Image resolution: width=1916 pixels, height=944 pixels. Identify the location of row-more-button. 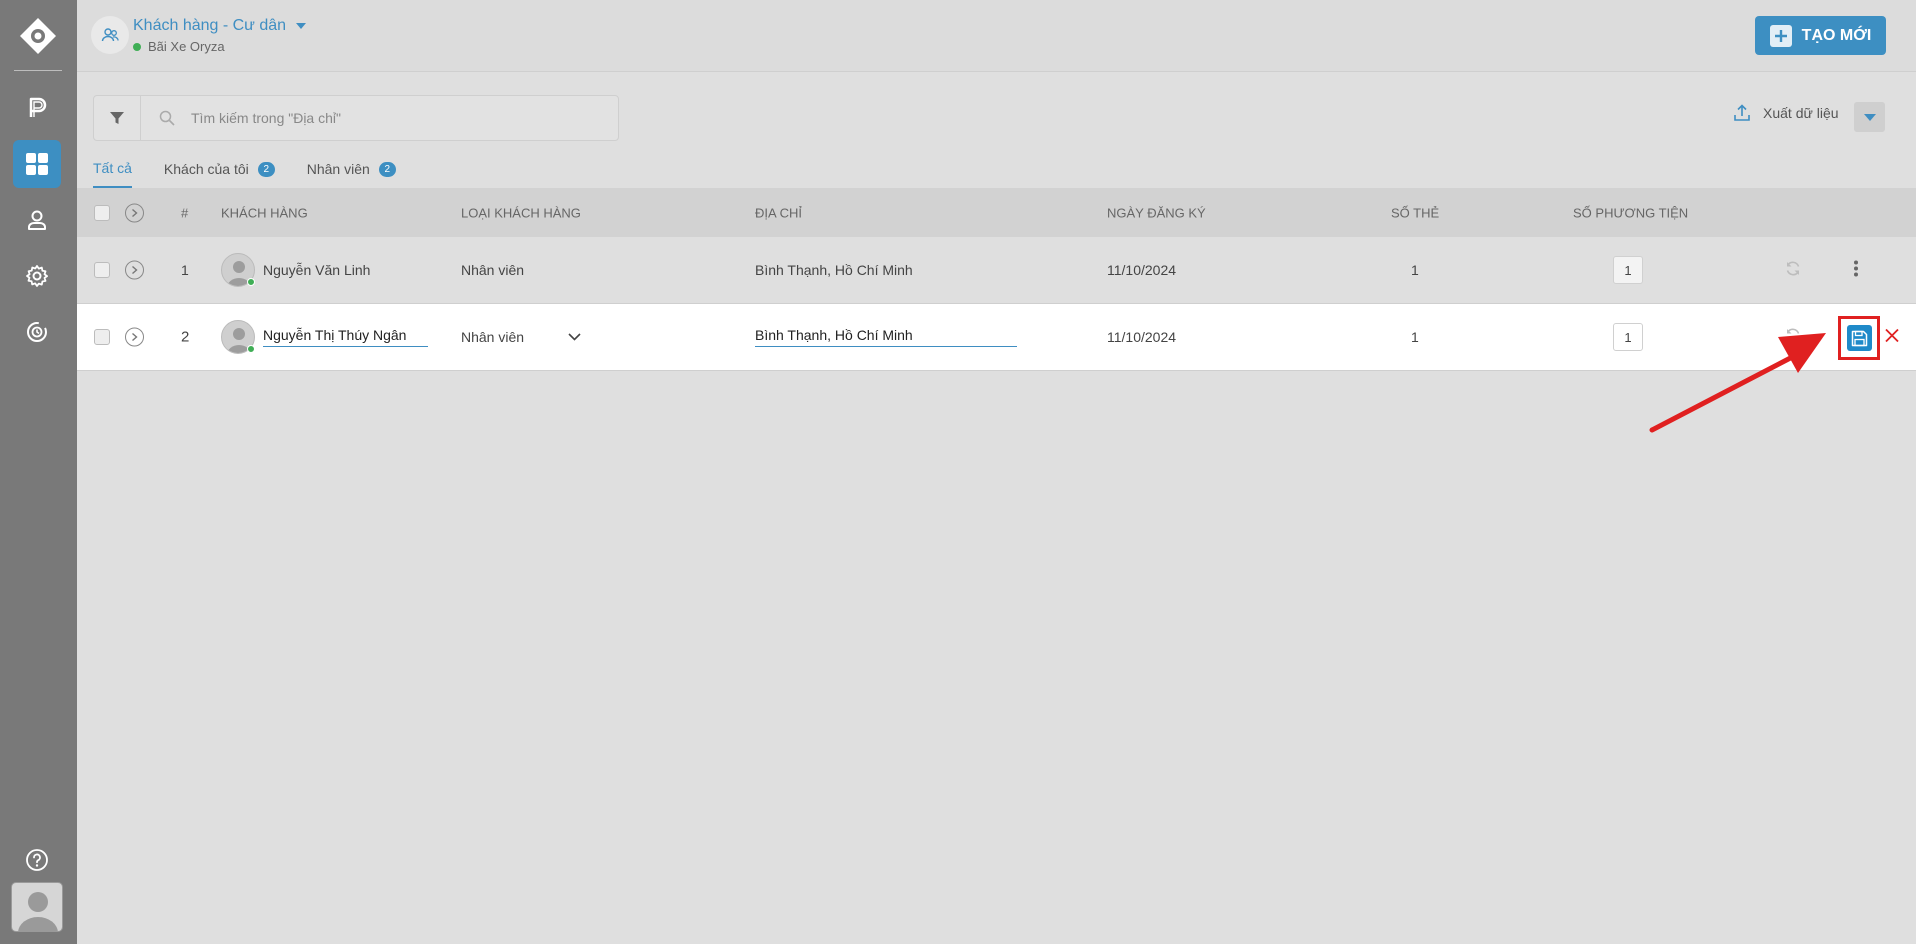
(1856, 270).